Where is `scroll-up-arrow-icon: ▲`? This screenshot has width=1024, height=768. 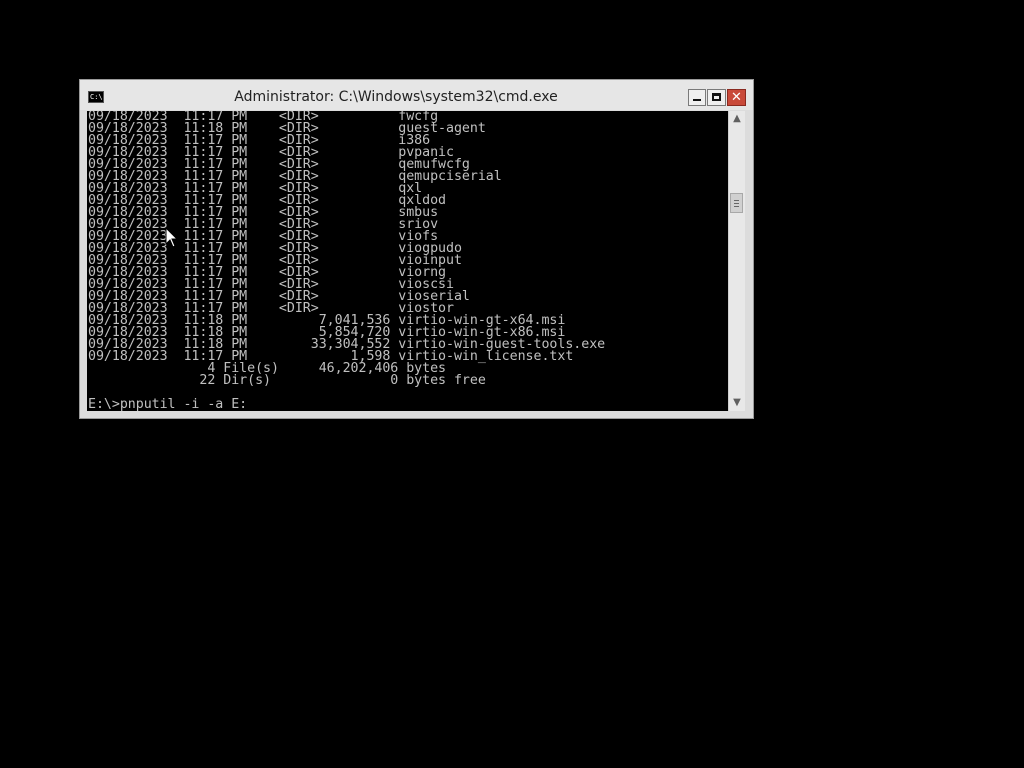
scroll-up-arrow-icon: ▲ is located at coordinates (737, 119).